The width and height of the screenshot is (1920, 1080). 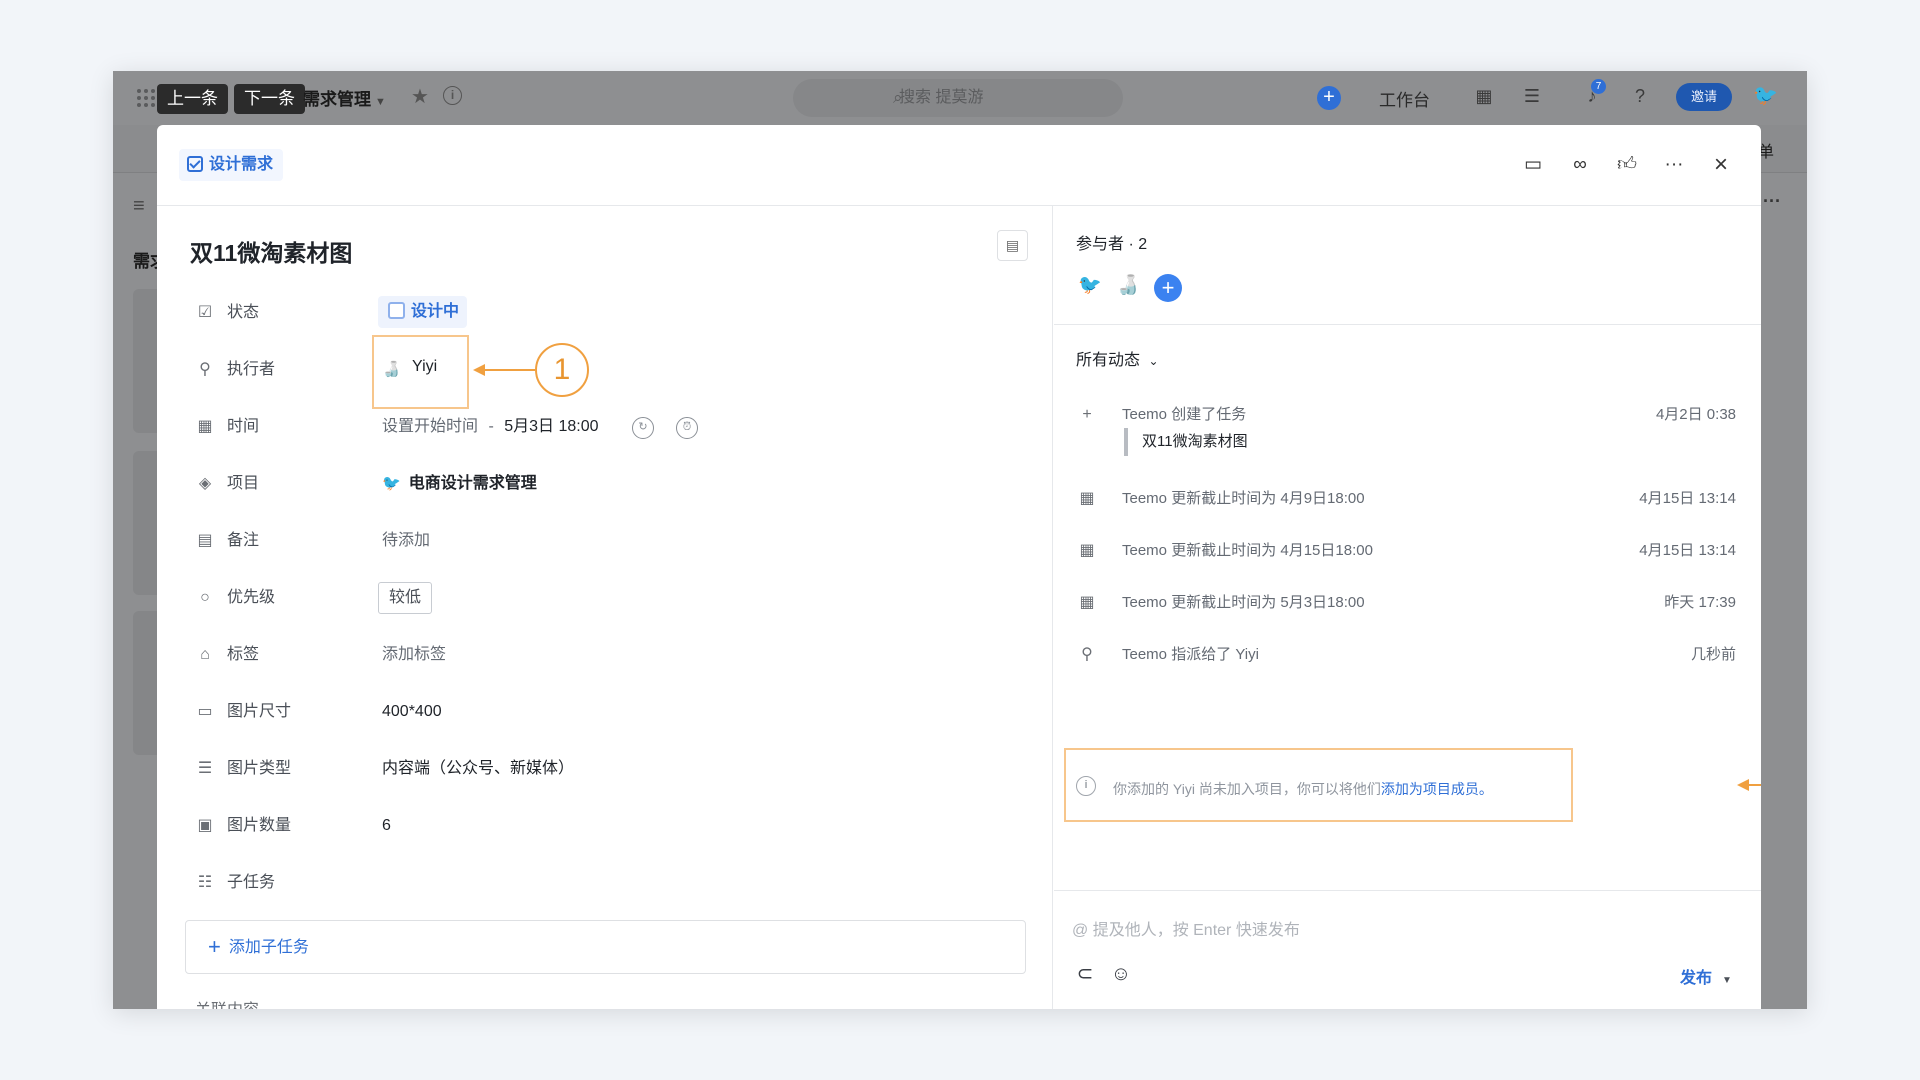 What do you see at coordinates (597, 769) in the screenshot?
I see `field-image-type: ☰ 图片类型 内容端（公众号、新媒体）` at bounding box center [597, 769].